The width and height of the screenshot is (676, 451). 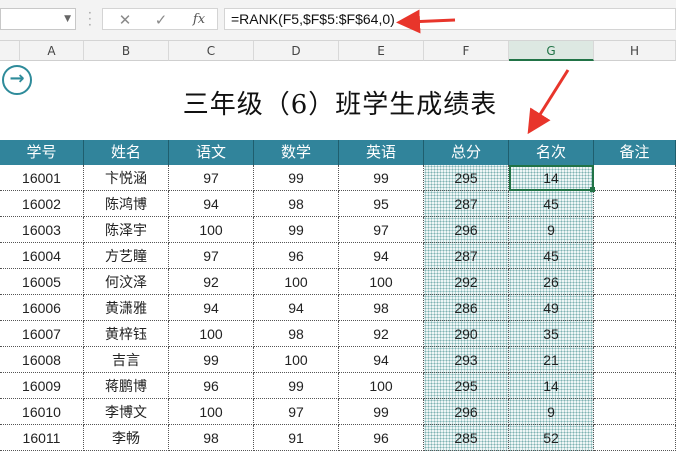 What do you see at coordinates (42, 256) in the screenshot?
I see `table-cell: 16004` at bounding box center [42, 256].